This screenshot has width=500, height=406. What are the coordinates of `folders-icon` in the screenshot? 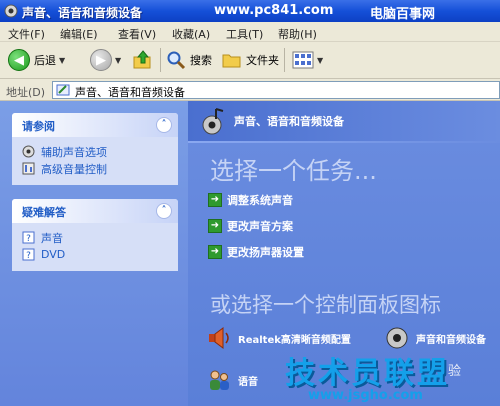 It's located at (231, 61).